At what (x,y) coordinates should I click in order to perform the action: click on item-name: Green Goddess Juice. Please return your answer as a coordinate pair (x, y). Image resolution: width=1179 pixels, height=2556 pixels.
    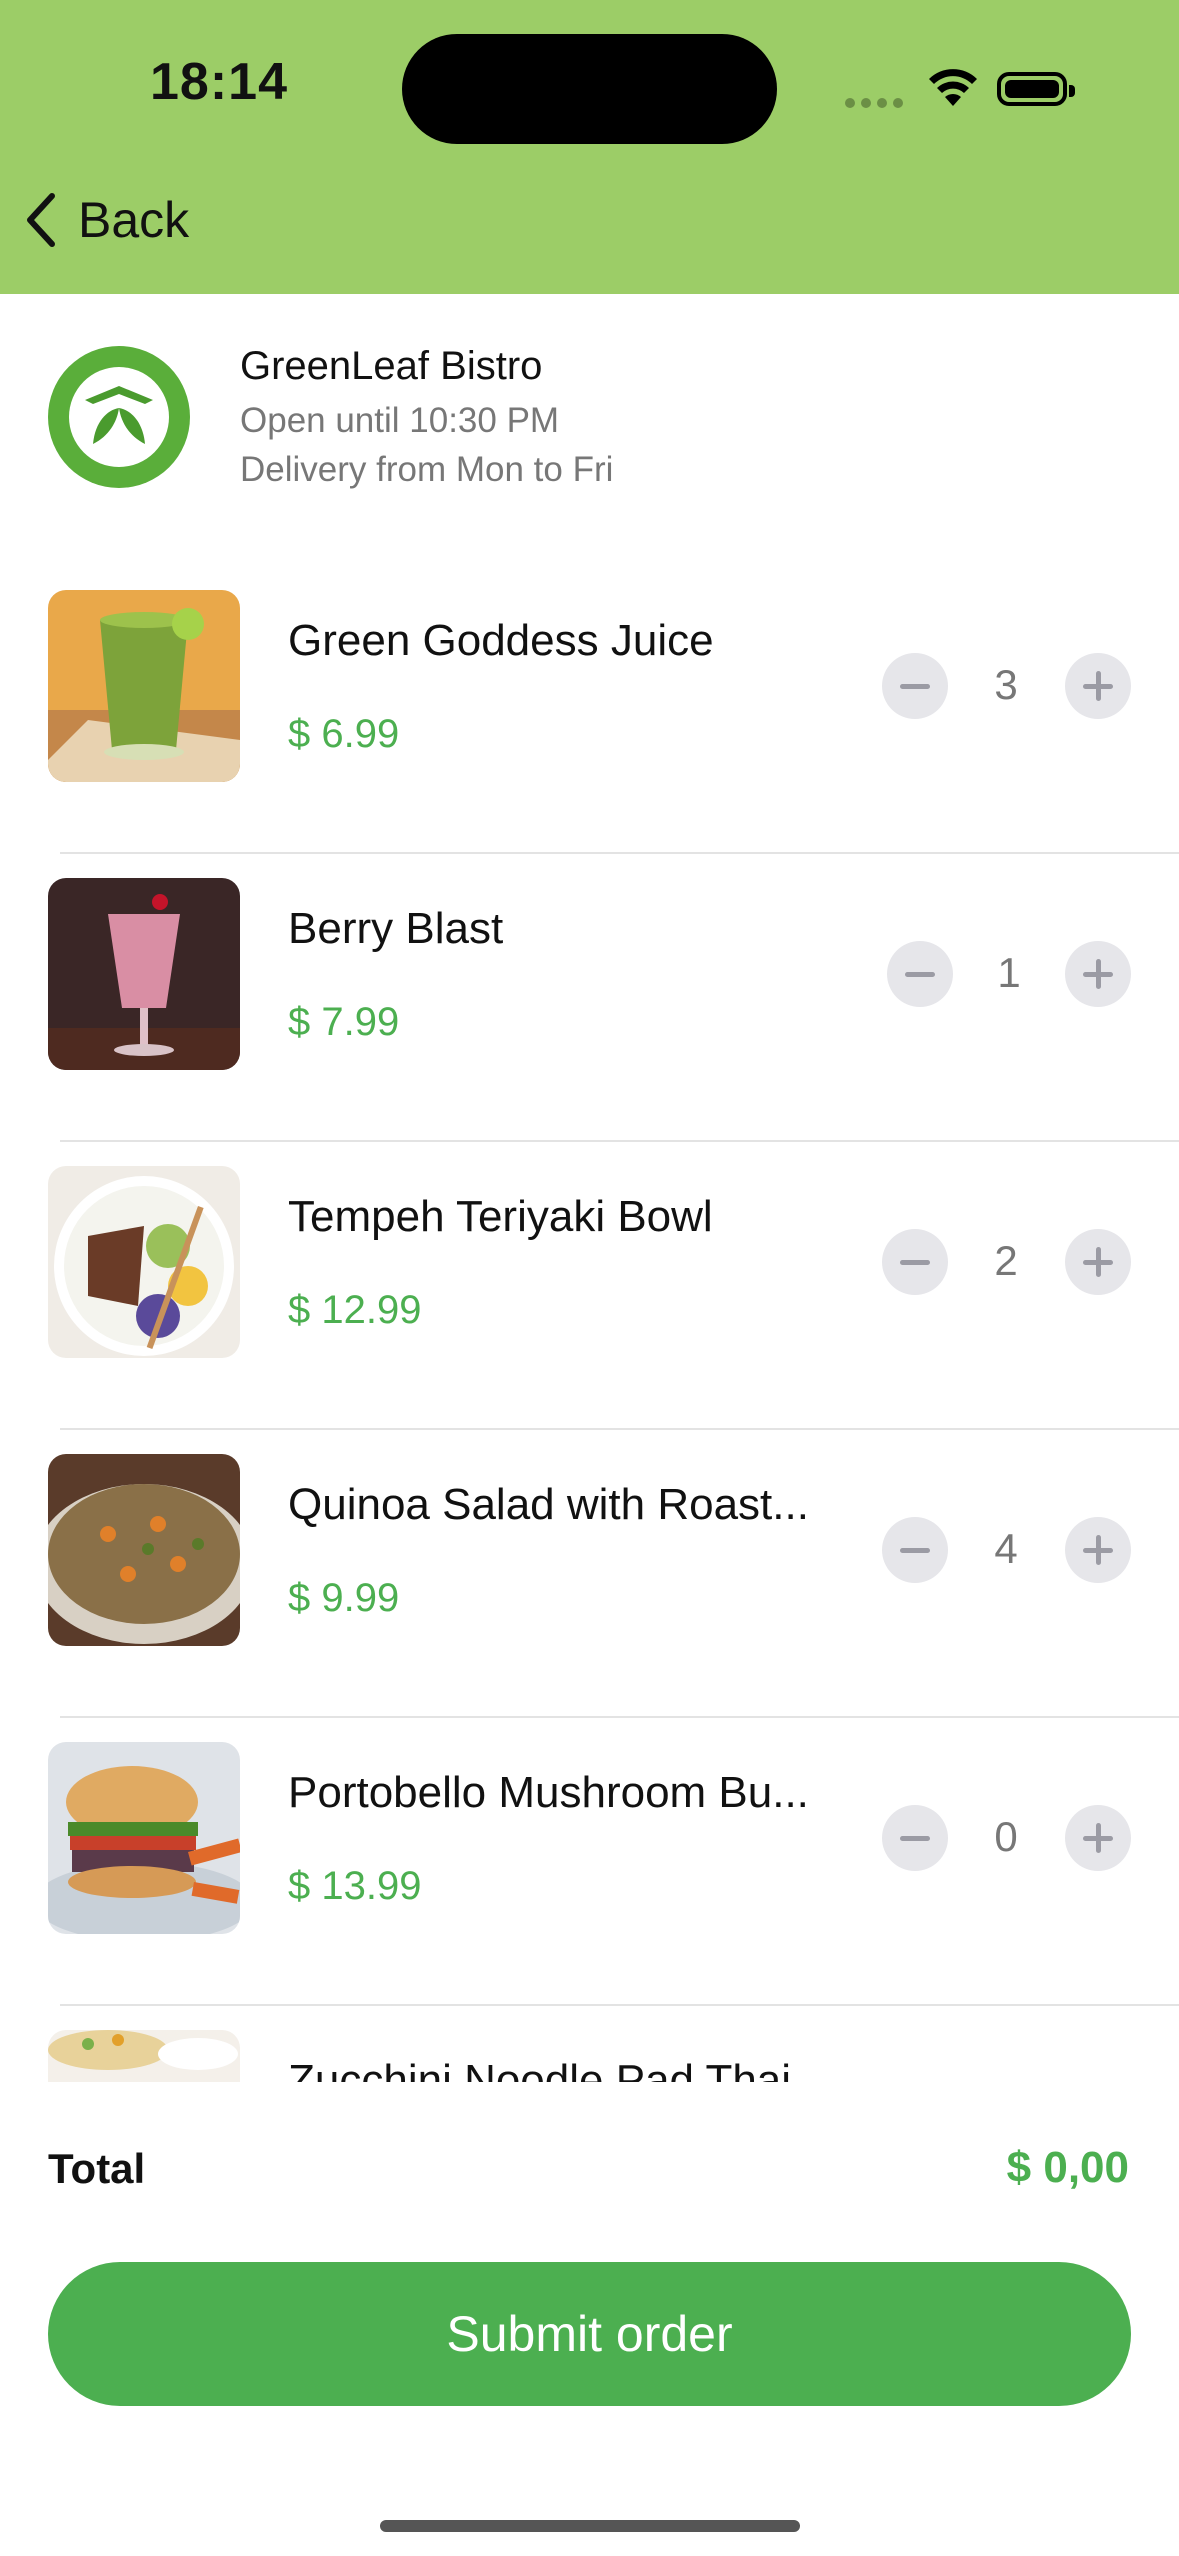
    Looking at the image, I should click on (501, 640).